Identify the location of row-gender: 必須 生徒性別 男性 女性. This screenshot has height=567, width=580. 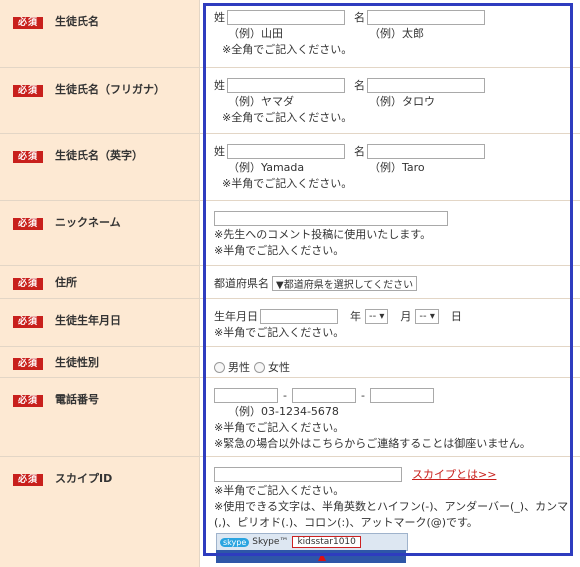
(290, 362).